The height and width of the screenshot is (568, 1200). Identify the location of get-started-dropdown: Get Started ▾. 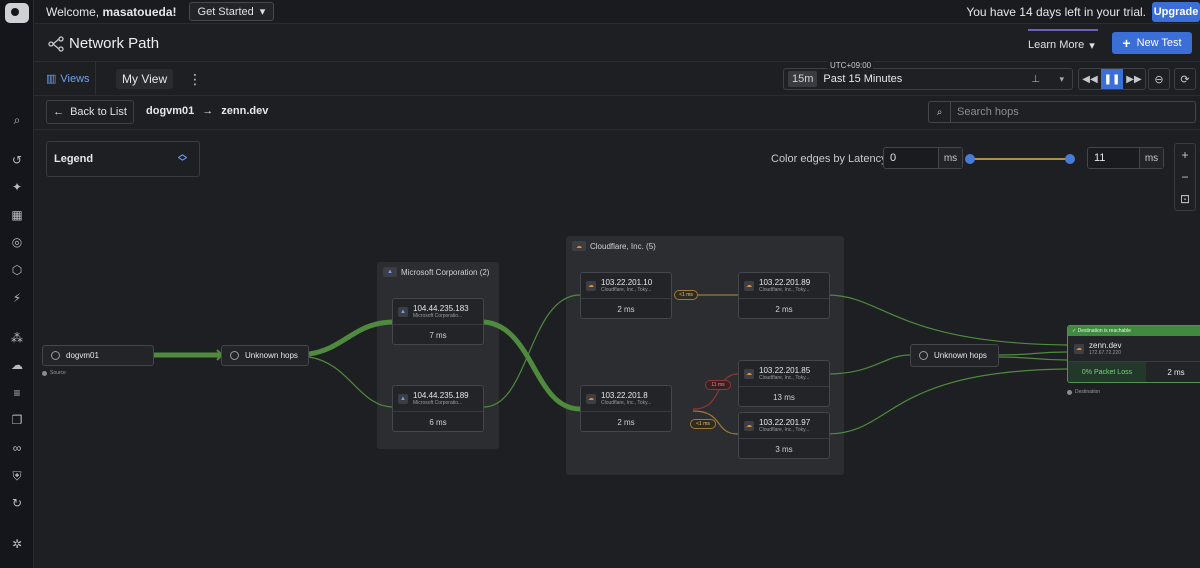
(231, 11).